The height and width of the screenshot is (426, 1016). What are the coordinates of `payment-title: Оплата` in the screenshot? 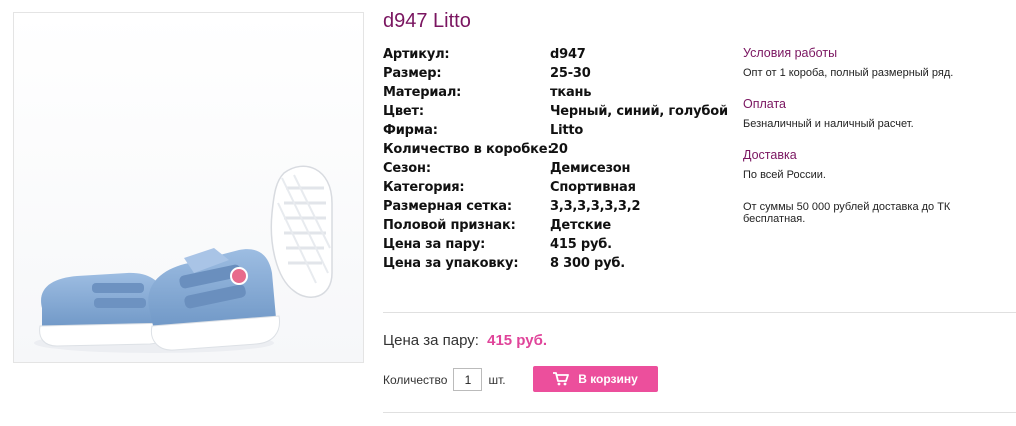 It's located at (764, 104).